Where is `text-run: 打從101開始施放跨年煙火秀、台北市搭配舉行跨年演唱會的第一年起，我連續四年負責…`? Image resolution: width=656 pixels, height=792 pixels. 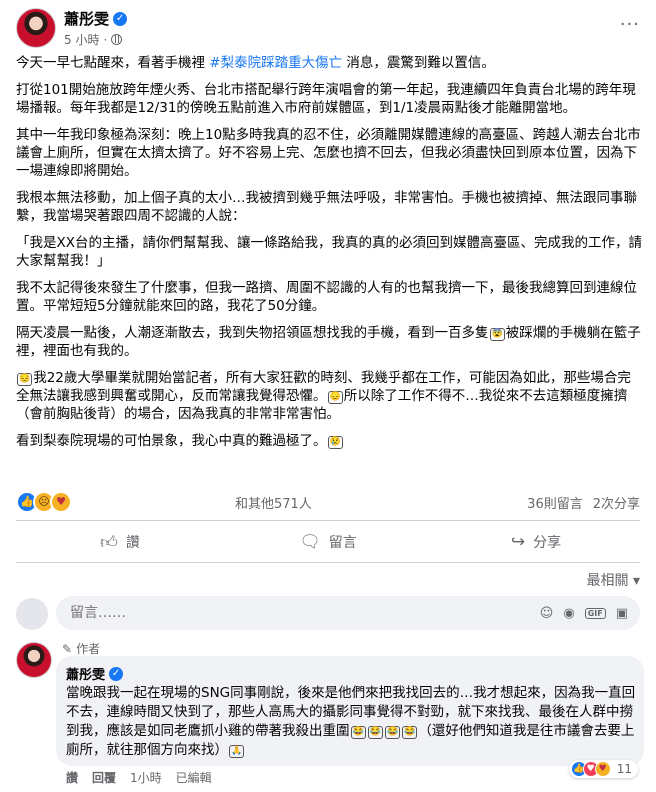
text-run: 打從101開始施放跨年煙火秀、台北市搭配舉行跨年演唱會的第一年起，我連續四年負責… is located at coordinates (326, 99).